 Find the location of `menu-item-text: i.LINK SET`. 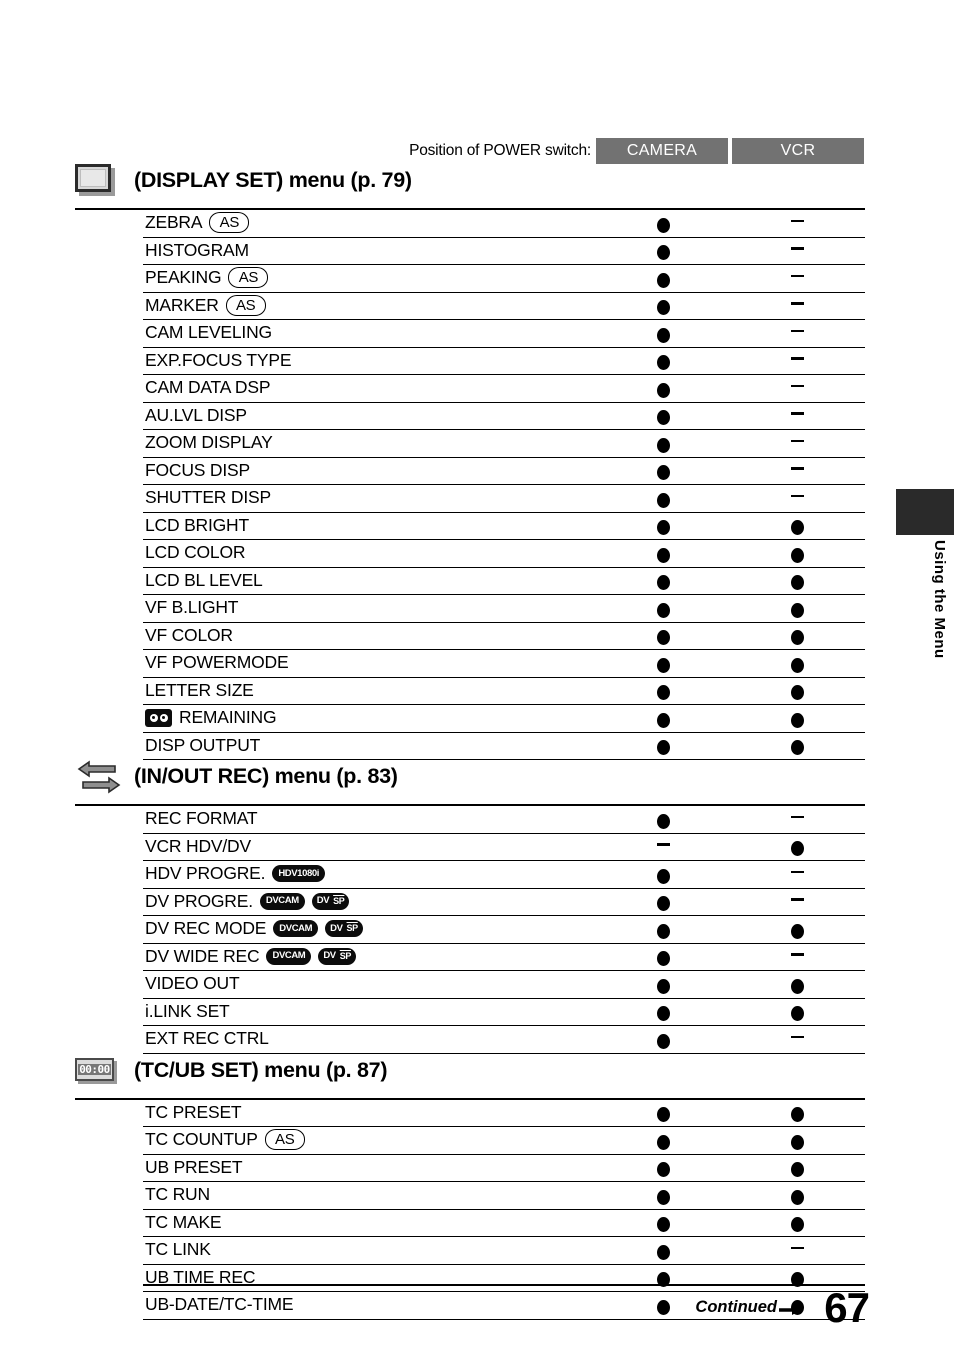

menu-item-text: i.LINK SET is located at coordinates (187, 1010).